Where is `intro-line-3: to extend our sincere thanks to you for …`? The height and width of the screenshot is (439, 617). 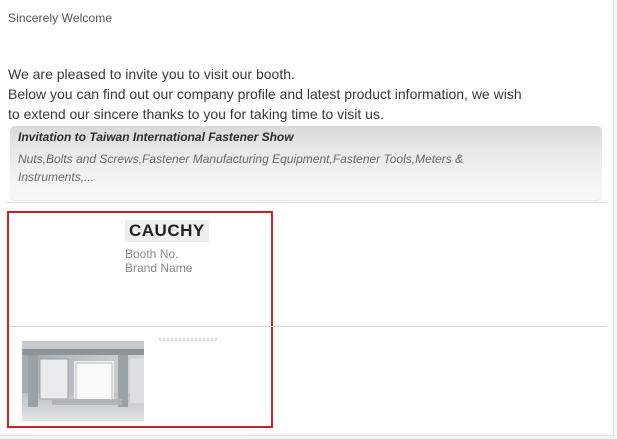
intro-line-3: to extend our sincere thanks to you for … is located at coordinates (196, 114).